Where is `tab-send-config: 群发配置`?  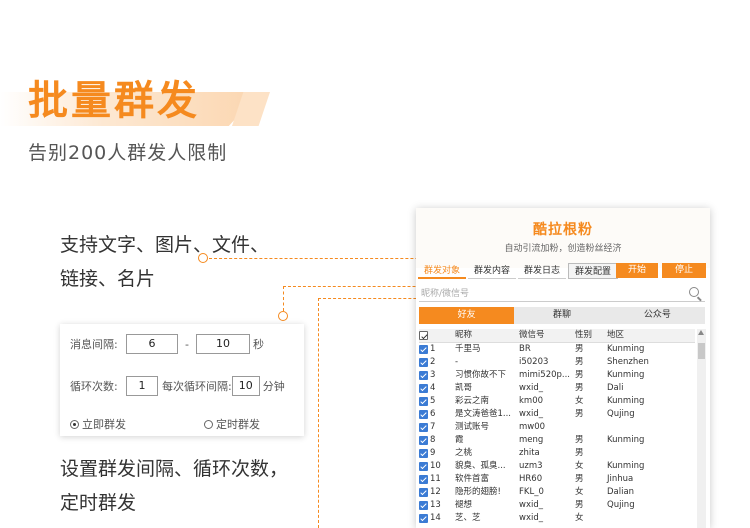
tab-send-config: 群发配置 is located at coordinates (593, 271).